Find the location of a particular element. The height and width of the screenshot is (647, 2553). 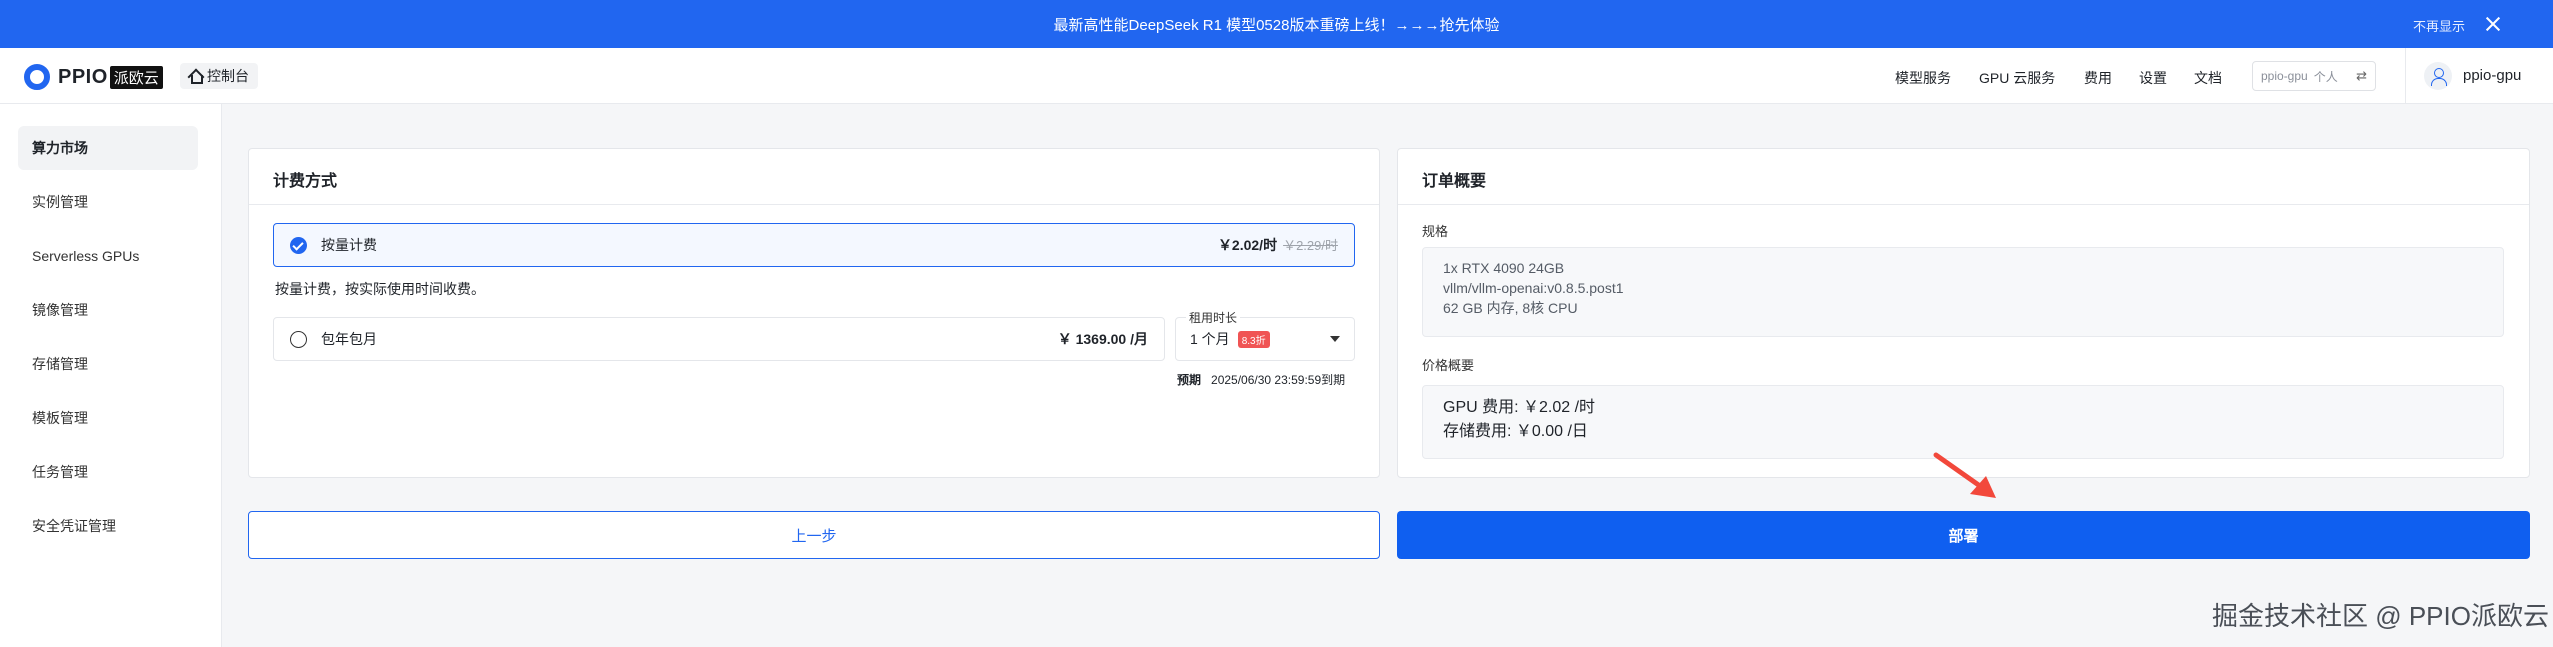

radio-unchecked-icon is located at coordinates (298, 339).